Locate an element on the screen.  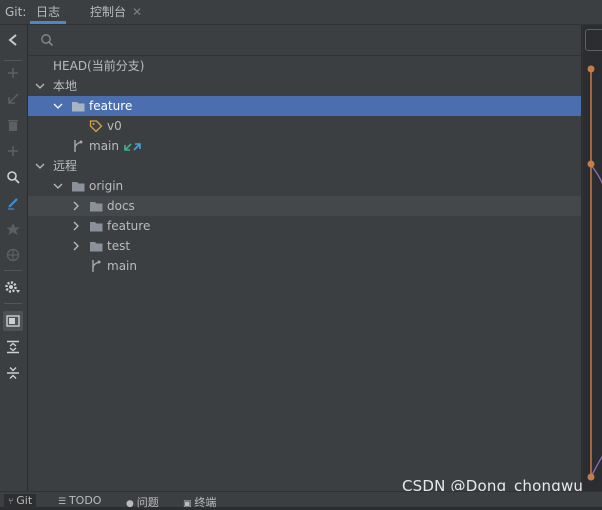
update-button is located at coordinates (13, 99).